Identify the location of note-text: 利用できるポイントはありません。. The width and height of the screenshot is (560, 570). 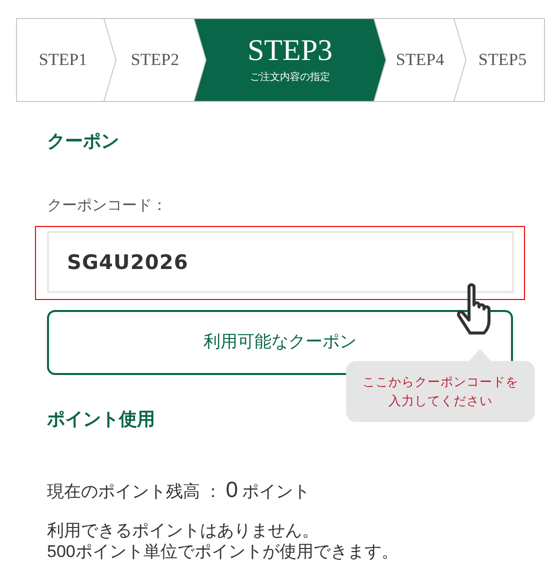
(183, 530).